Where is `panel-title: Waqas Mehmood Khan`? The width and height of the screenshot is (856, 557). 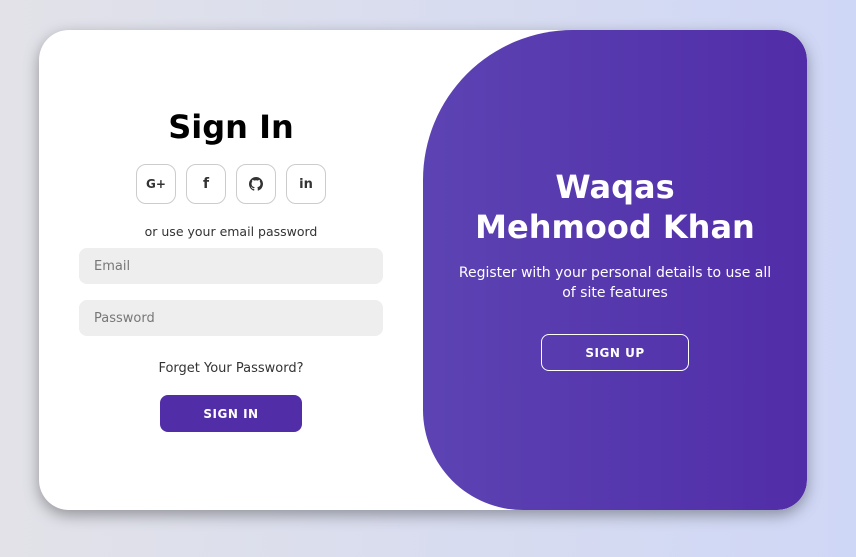 panel-title: Waqas Mehmood Khan is located at coordinates (615, 207).